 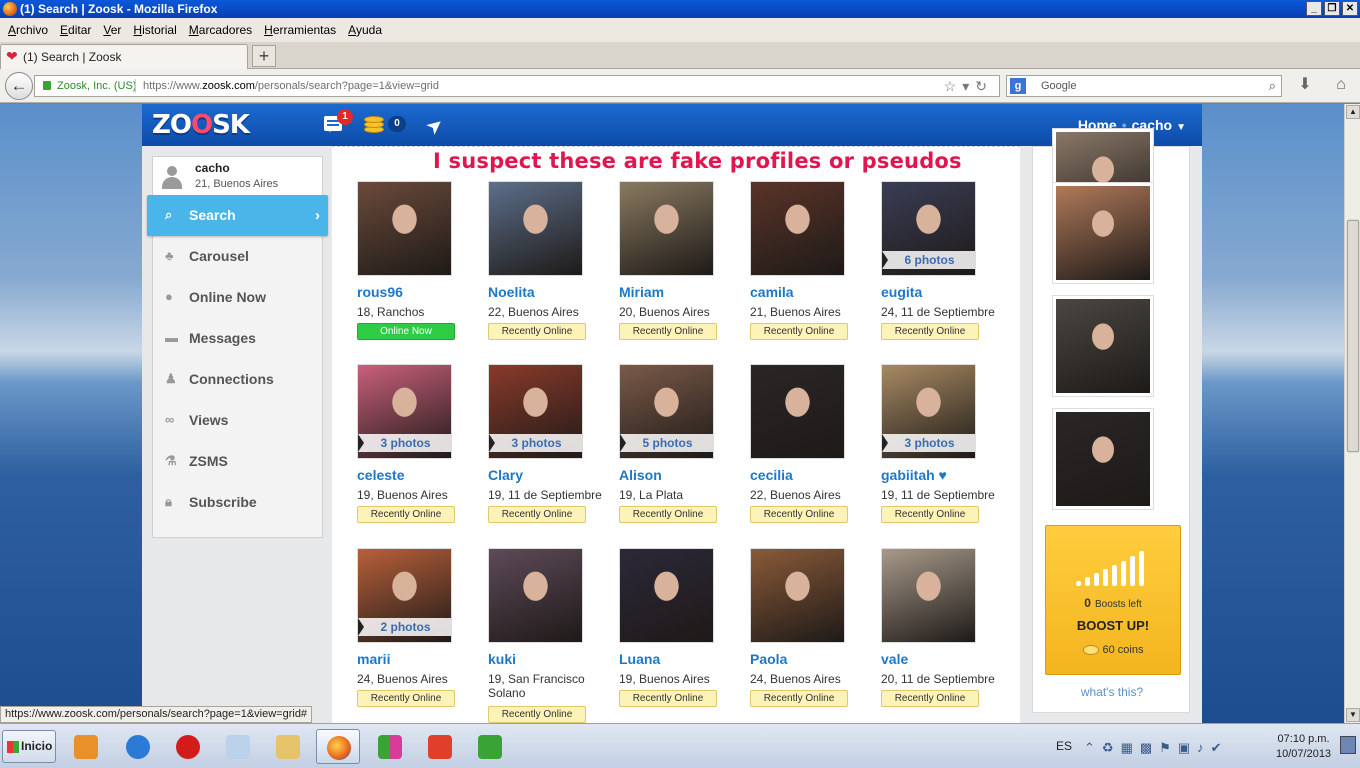 I want to click on history-dropdown-icon: ▾, so click(x=968, y=86).